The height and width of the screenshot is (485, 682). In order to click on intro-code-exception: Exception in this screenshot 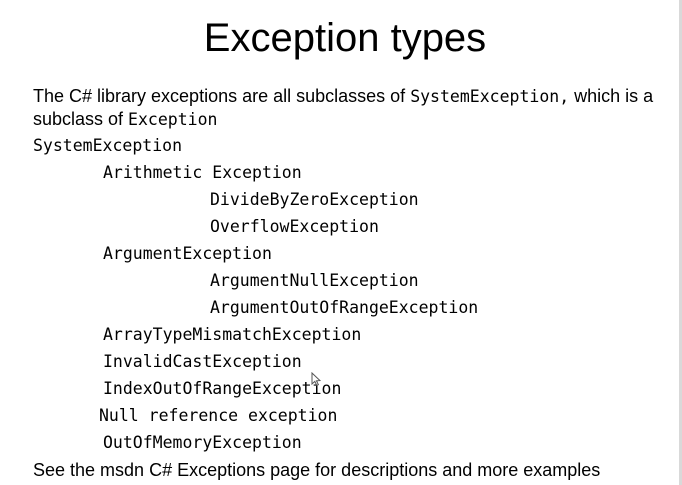, I will do `click(173, 119)`.